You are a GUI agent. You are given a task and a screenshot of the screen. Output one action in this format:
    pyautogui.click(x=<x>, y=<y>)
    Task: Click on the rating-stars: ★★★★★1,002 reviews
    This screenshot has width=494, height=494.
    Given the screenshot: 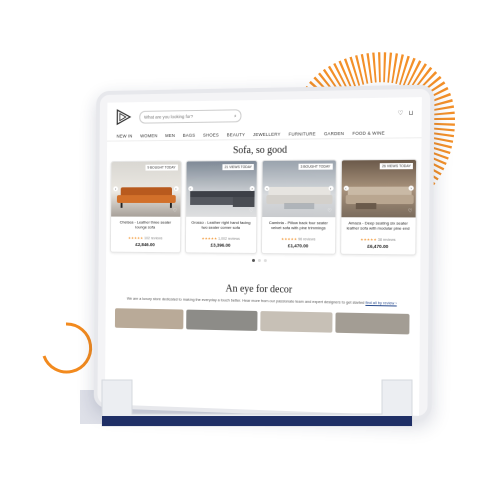 What is the action you would take?
    pyautogui.click(x=220, y=239)
    